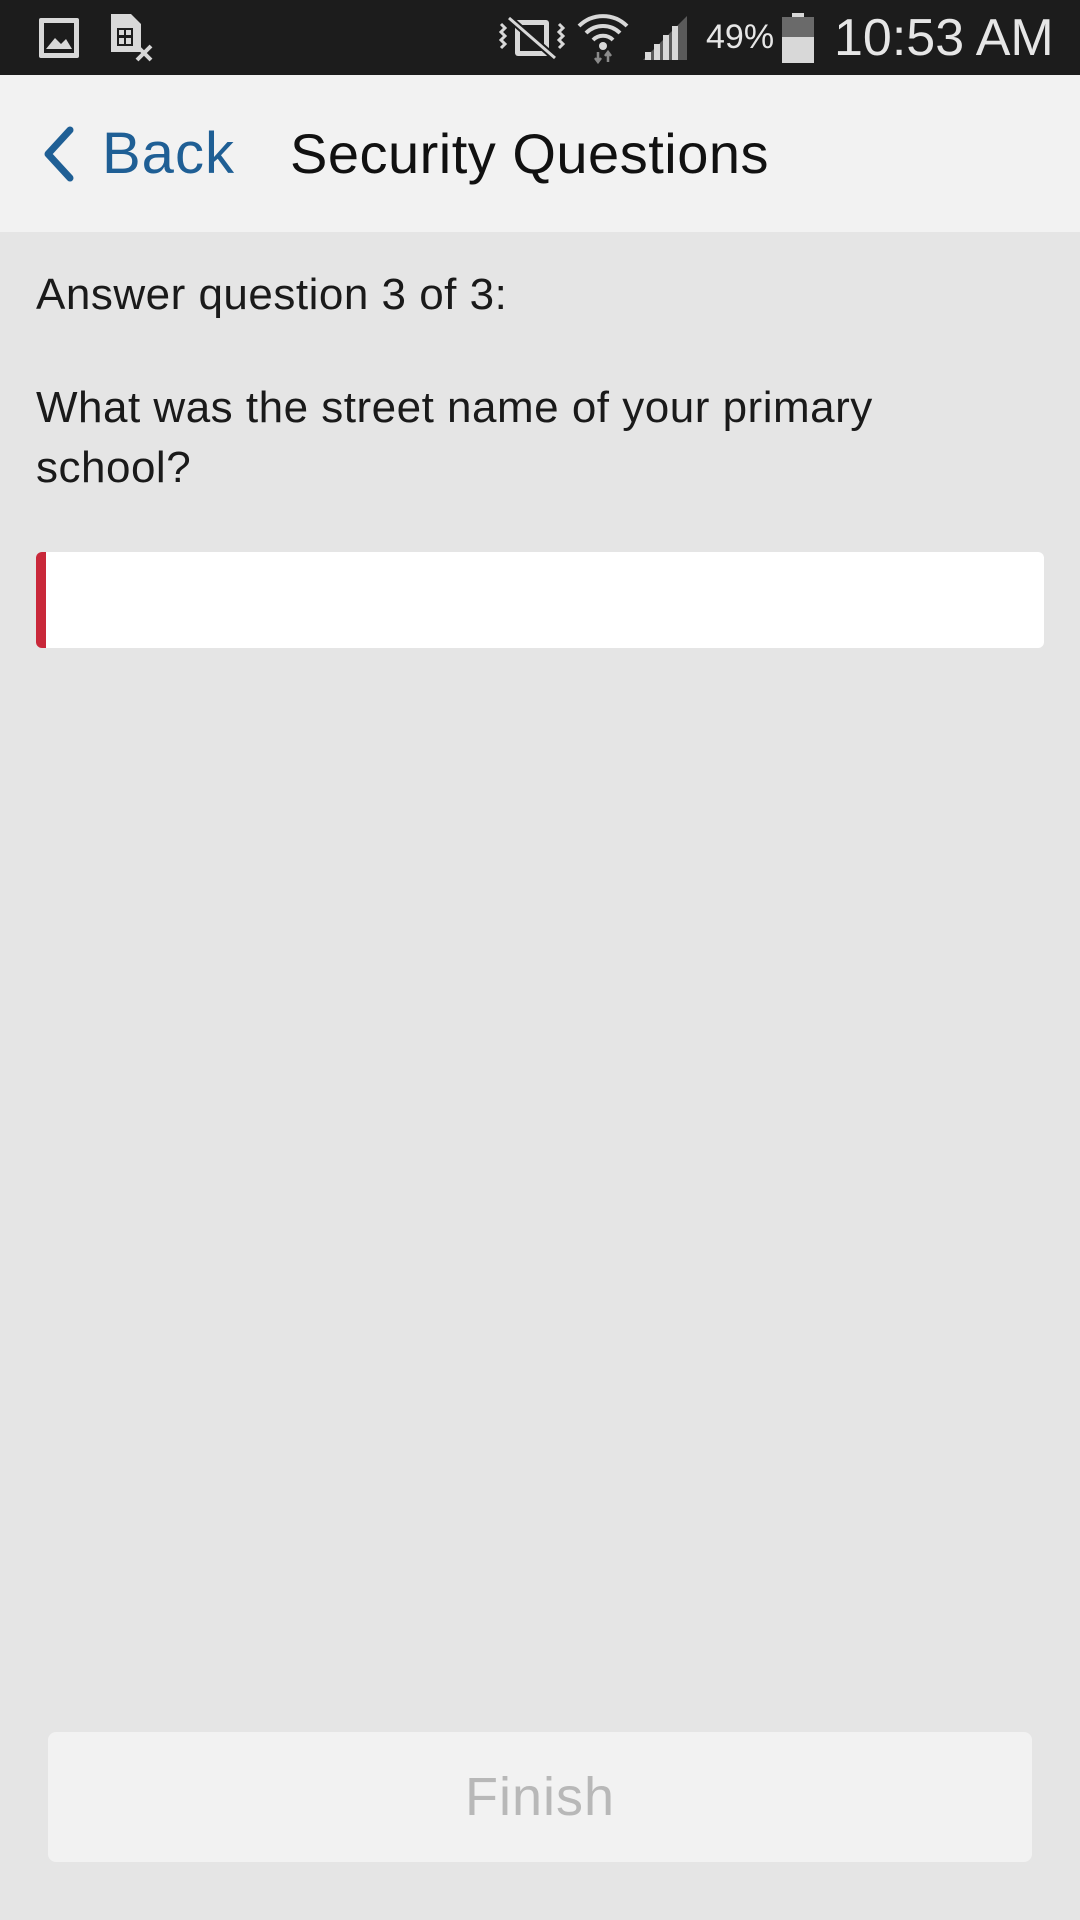 Image resolution: width=1080 pixels, height=1920 pixels. I want to click on battery-percent: 49%, so click(740, 37).